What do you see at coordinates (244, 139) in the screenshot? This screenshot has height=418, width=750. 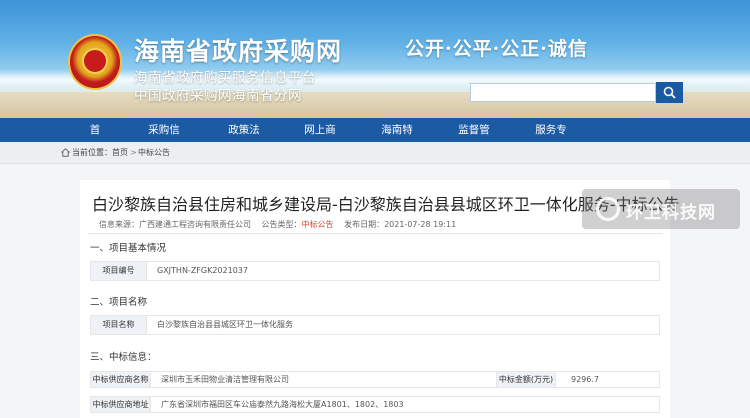 I see `nav-item-policies: 政策法规` at bounding box center [244, 139].